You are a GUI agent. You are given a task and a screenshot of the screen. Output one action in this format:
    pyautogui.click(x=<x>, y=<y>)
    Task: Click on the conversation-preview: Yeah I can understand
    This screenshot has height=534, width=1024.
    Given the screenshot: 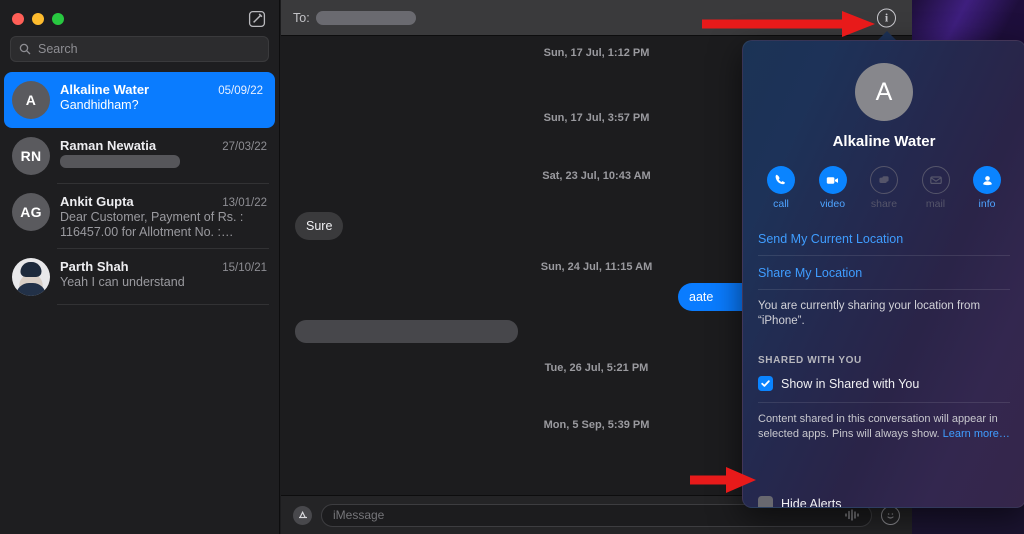 What is the action you would take?
    pyautogui.click(x=122, y=282)
    